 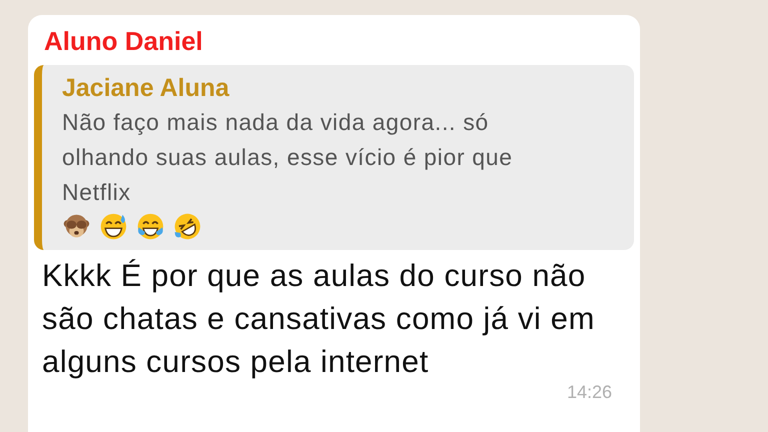 What do you see at coordinates (288, 157) in the screenshot?
I see `quoted-text: Não faço mais nada da vida agora... só olhando suas aulas, esse vício é pior que Netflix` at bounding box center [288, 157].